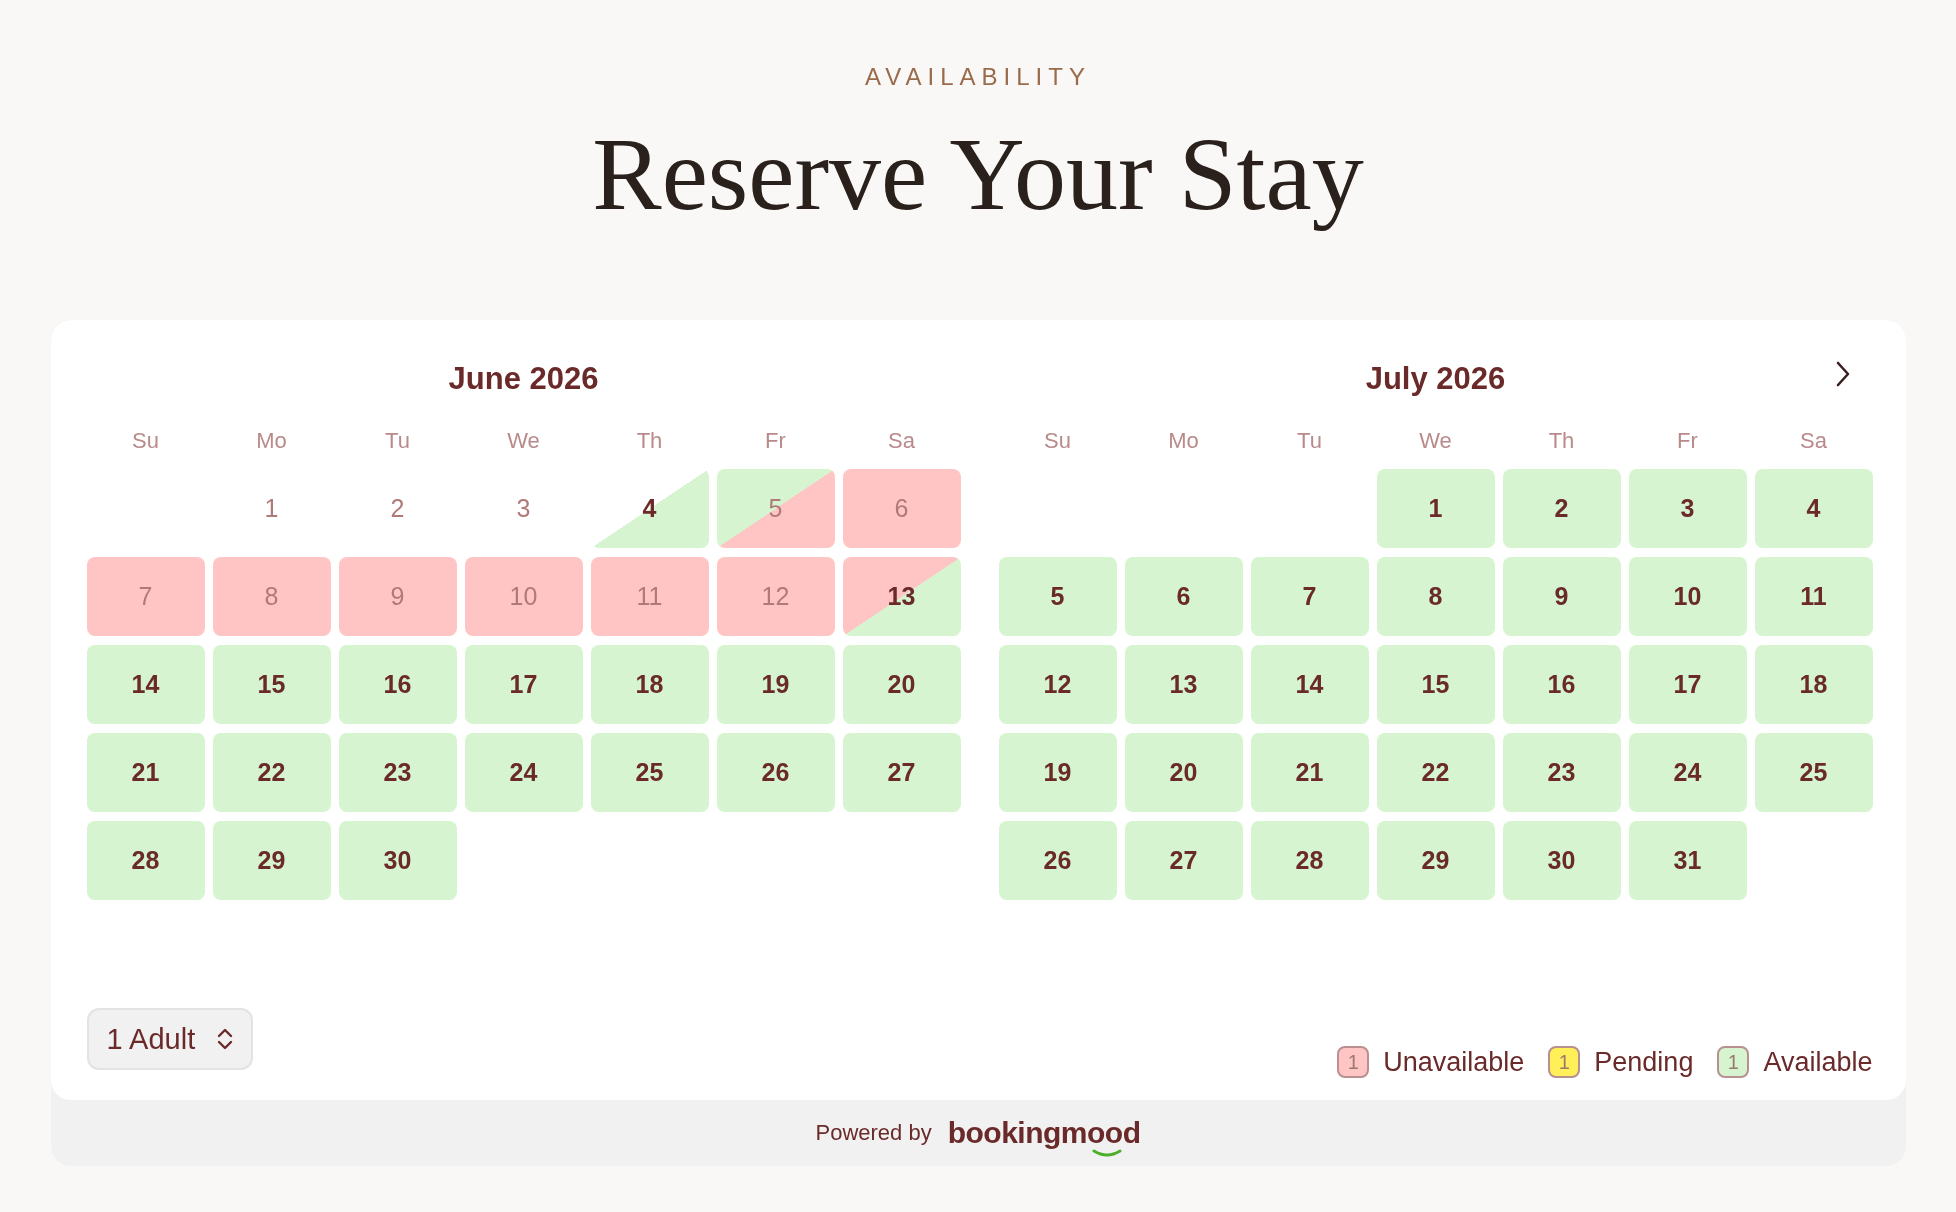 Image resolution: width=1956 pixels, height=1212 pixels. Describe the element at coordinates (1644, 1062) in the screenshot. I see `legend-label: Pending` at that location.